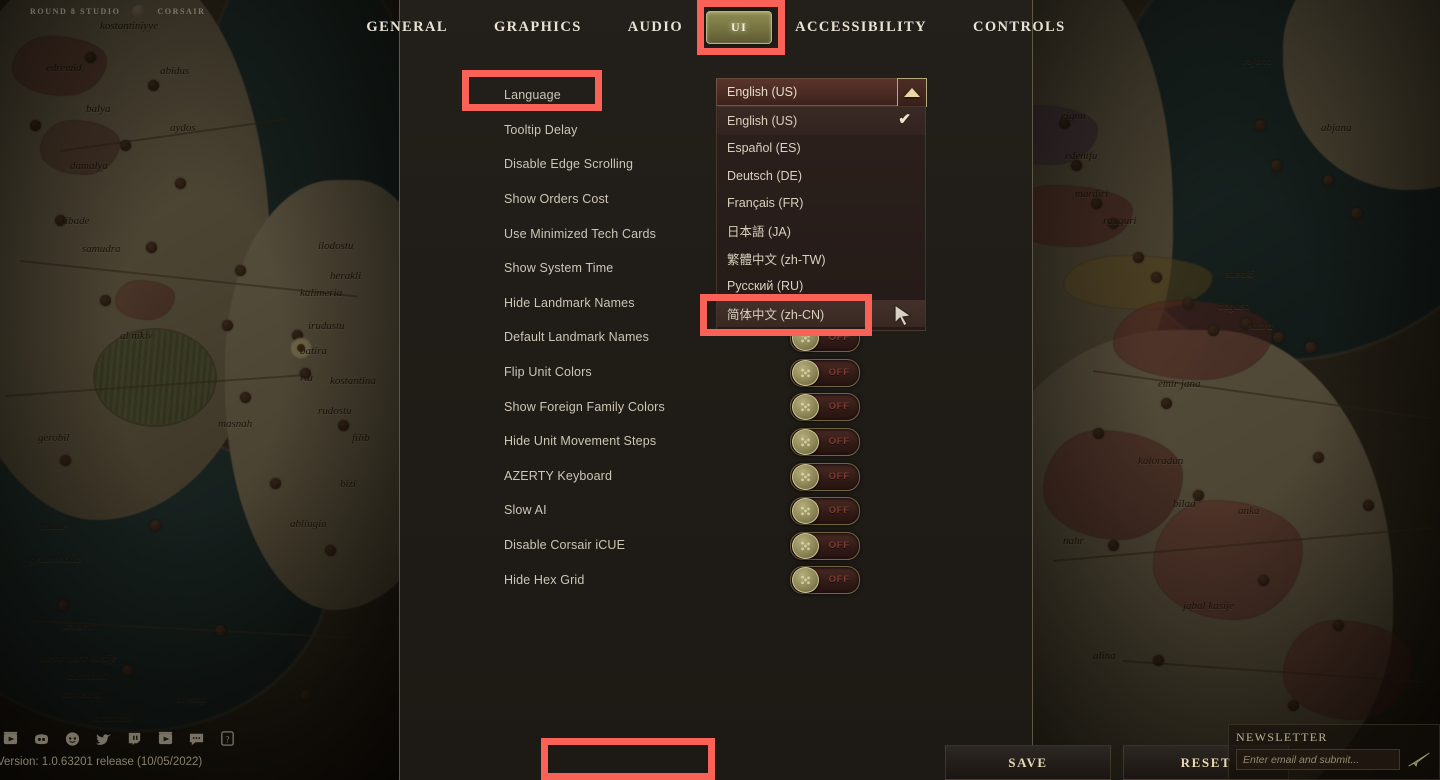  Describe the element at coordinates (655, 27) in the screenshot. I see `tab-audio: AUDIO` at that location.